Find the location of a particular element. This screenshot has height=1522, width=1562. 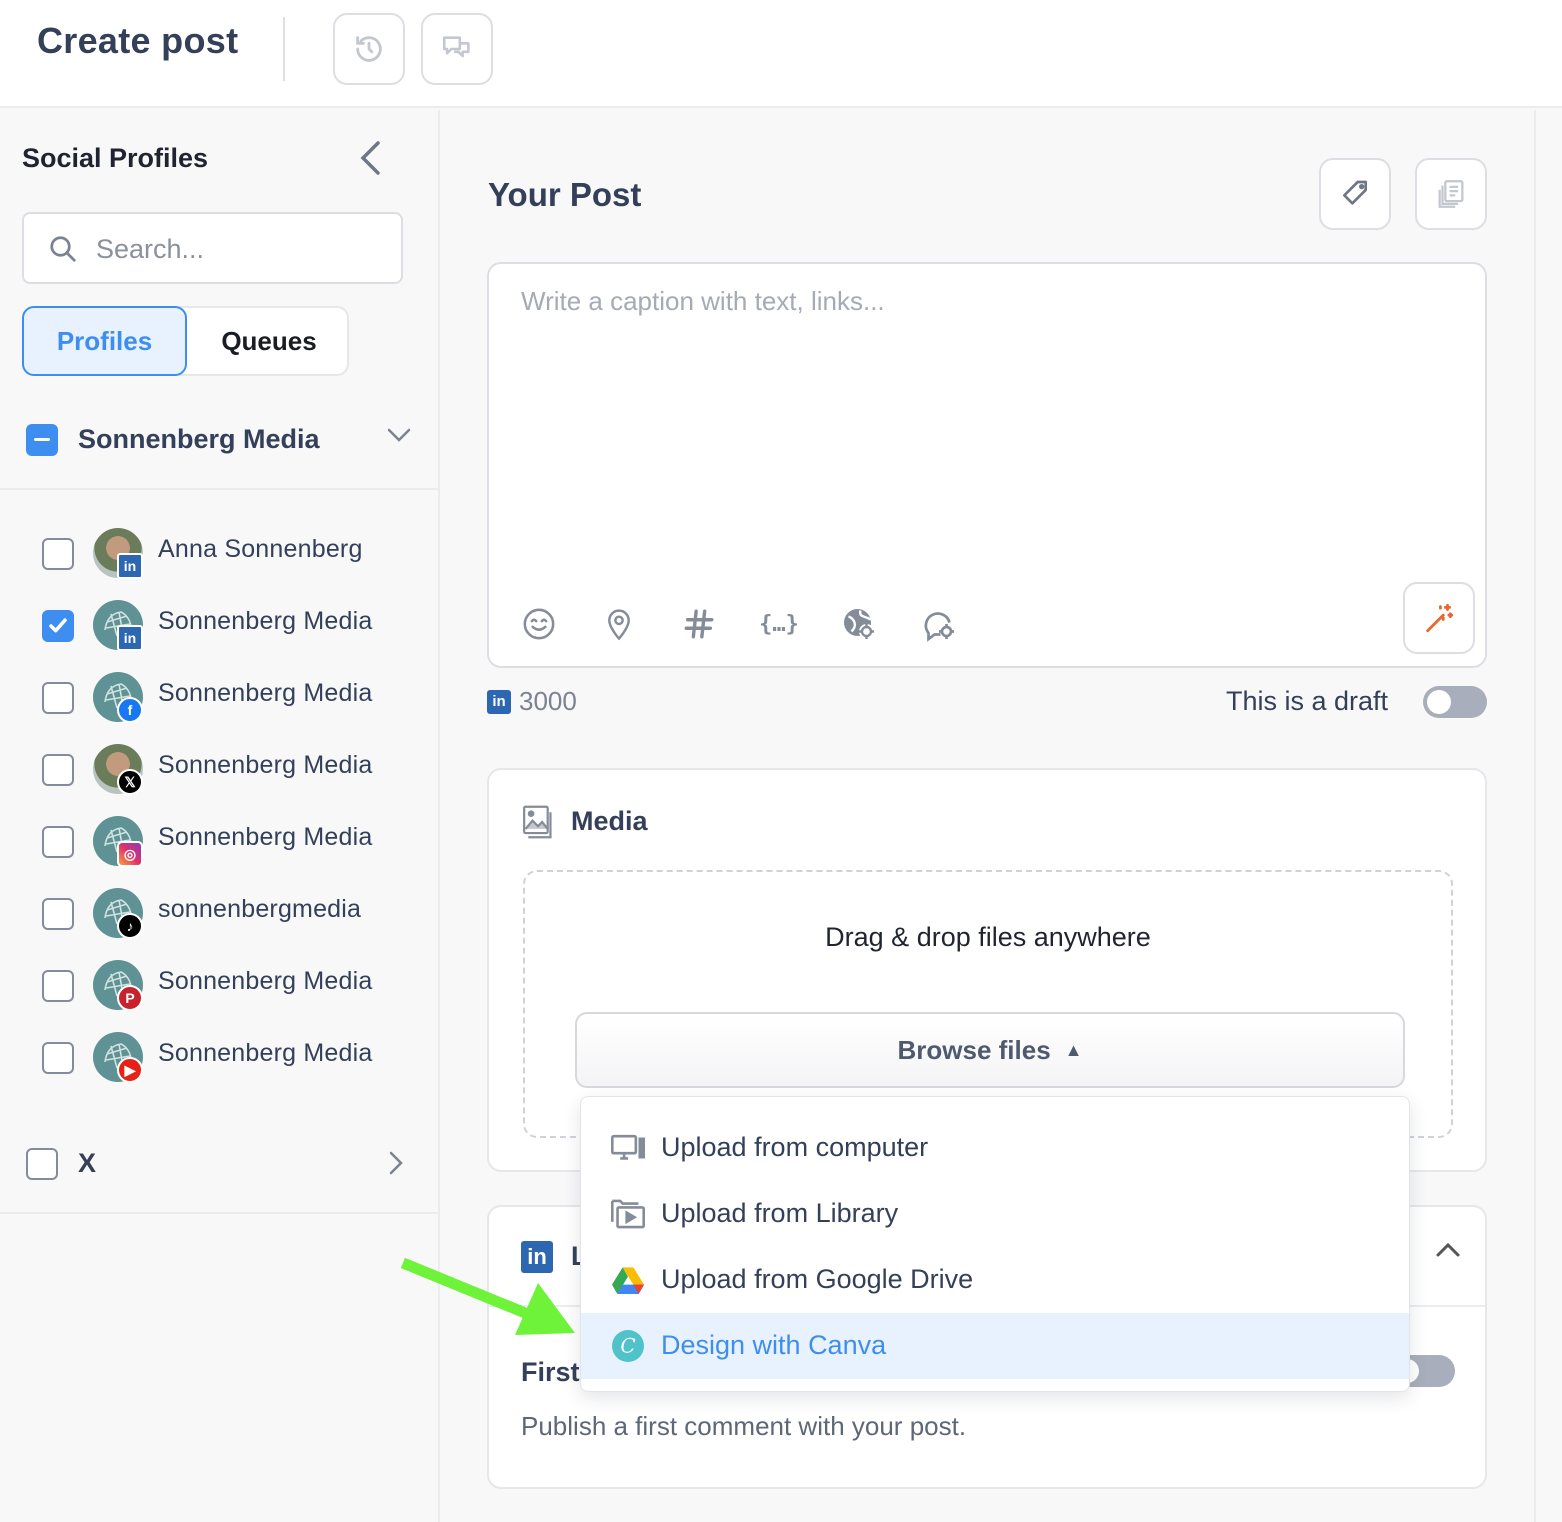

variables-button: {…} is located at coordinates (779, 624).